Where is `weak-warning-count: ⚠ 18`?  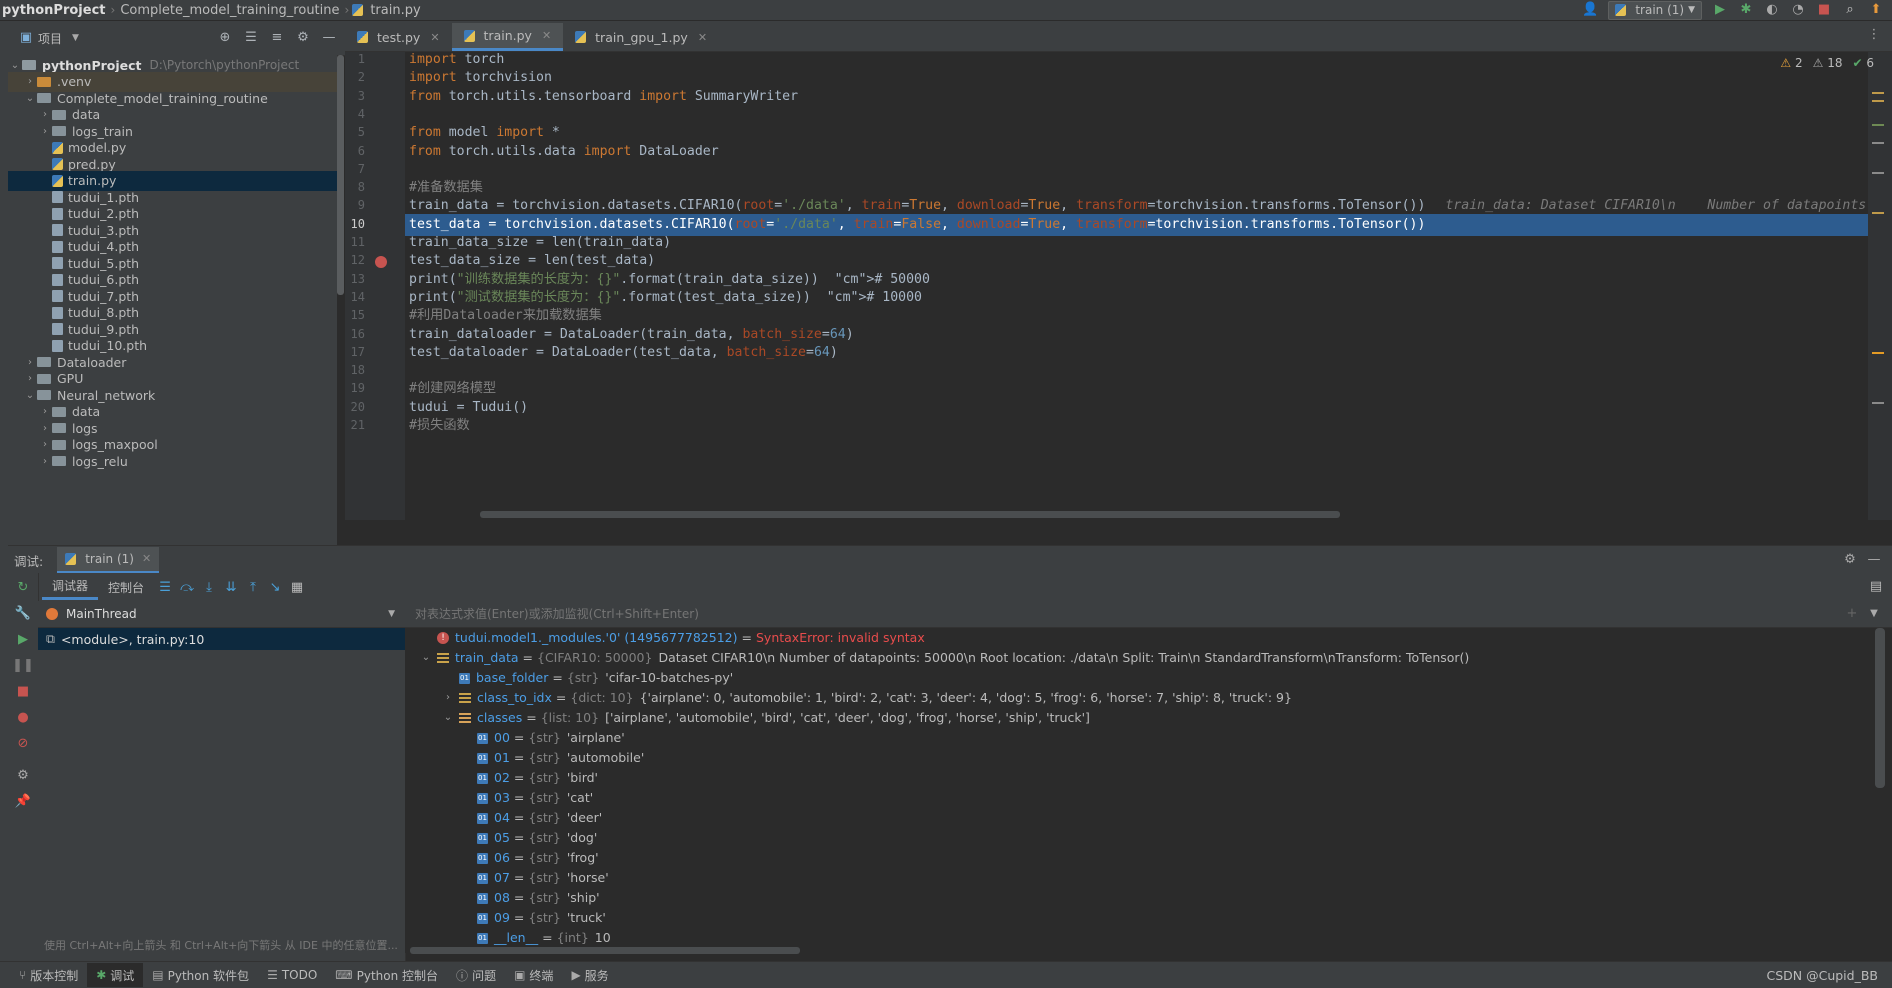
weak-warning-count: ⚠ 18 is located at coordinates (1828, 63).